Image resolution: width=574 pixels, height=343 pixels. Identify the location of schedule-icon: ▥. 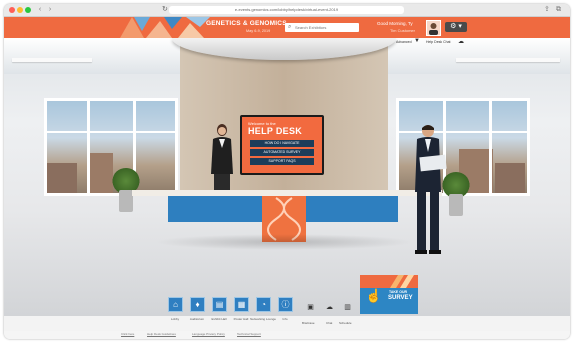
(347, 307).